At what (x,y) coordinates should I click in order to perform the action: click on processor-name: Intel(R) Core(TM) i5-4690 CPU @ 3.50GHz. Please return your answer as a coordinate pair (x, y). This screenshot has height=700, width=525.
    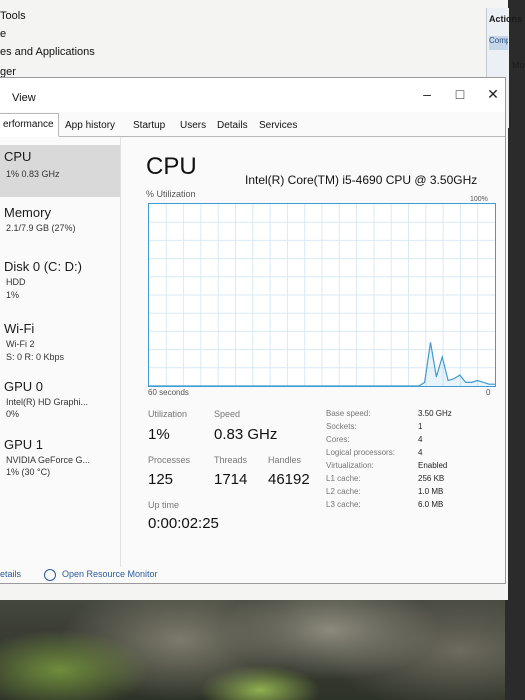
    Looking at the image, I should click on (361, 180).